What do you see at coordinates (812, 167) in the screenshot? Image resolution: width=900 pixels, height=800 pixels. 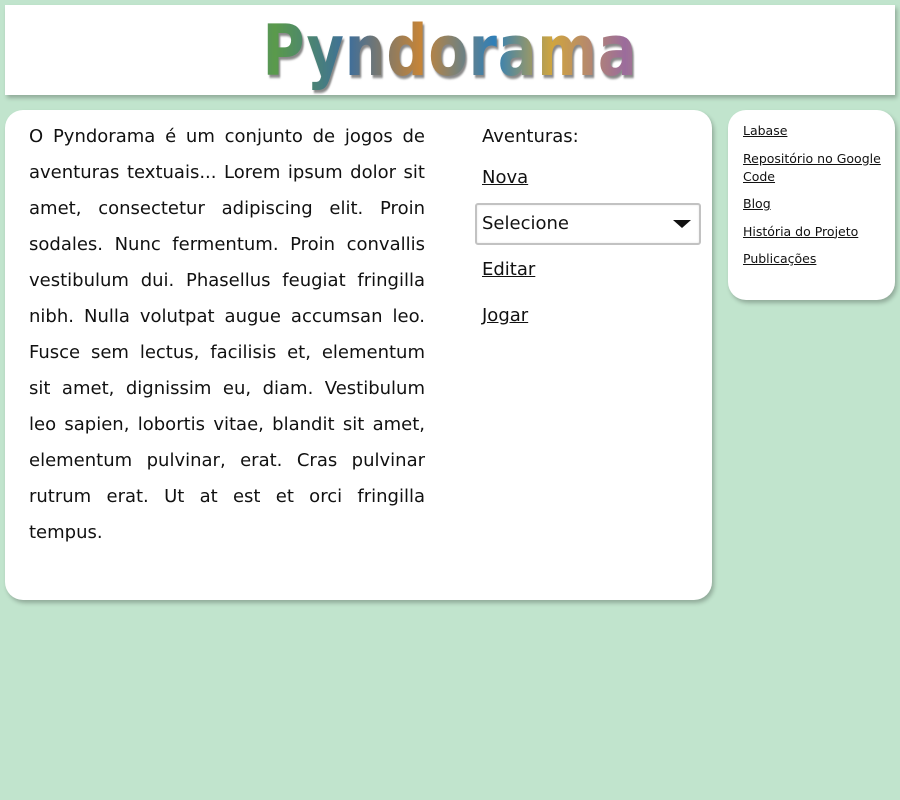 I see `google-code-repository-link: Repositório no Google Code` at bounding box center [812, 167].